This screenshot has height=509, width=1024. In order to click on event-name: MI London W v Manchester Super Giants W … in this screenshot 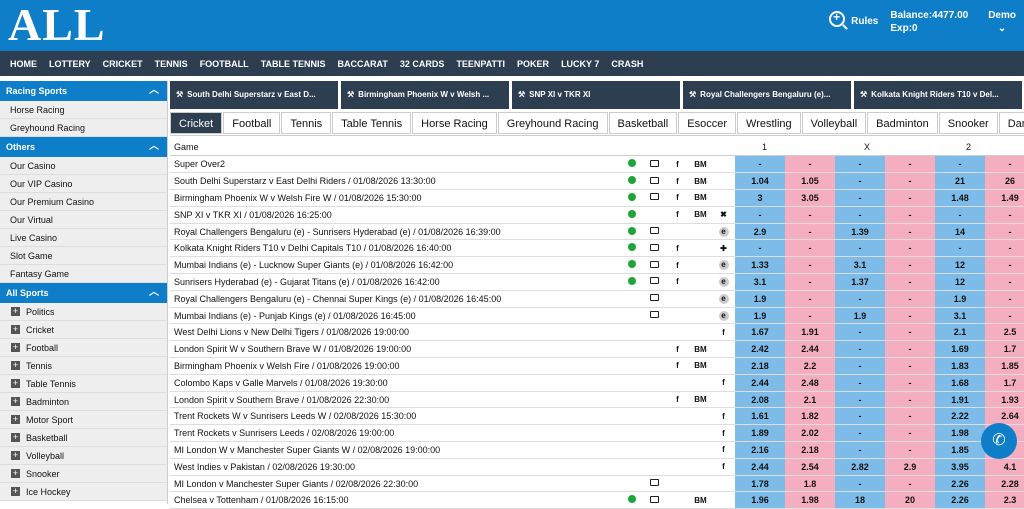, I will do `click(395, 450)`.